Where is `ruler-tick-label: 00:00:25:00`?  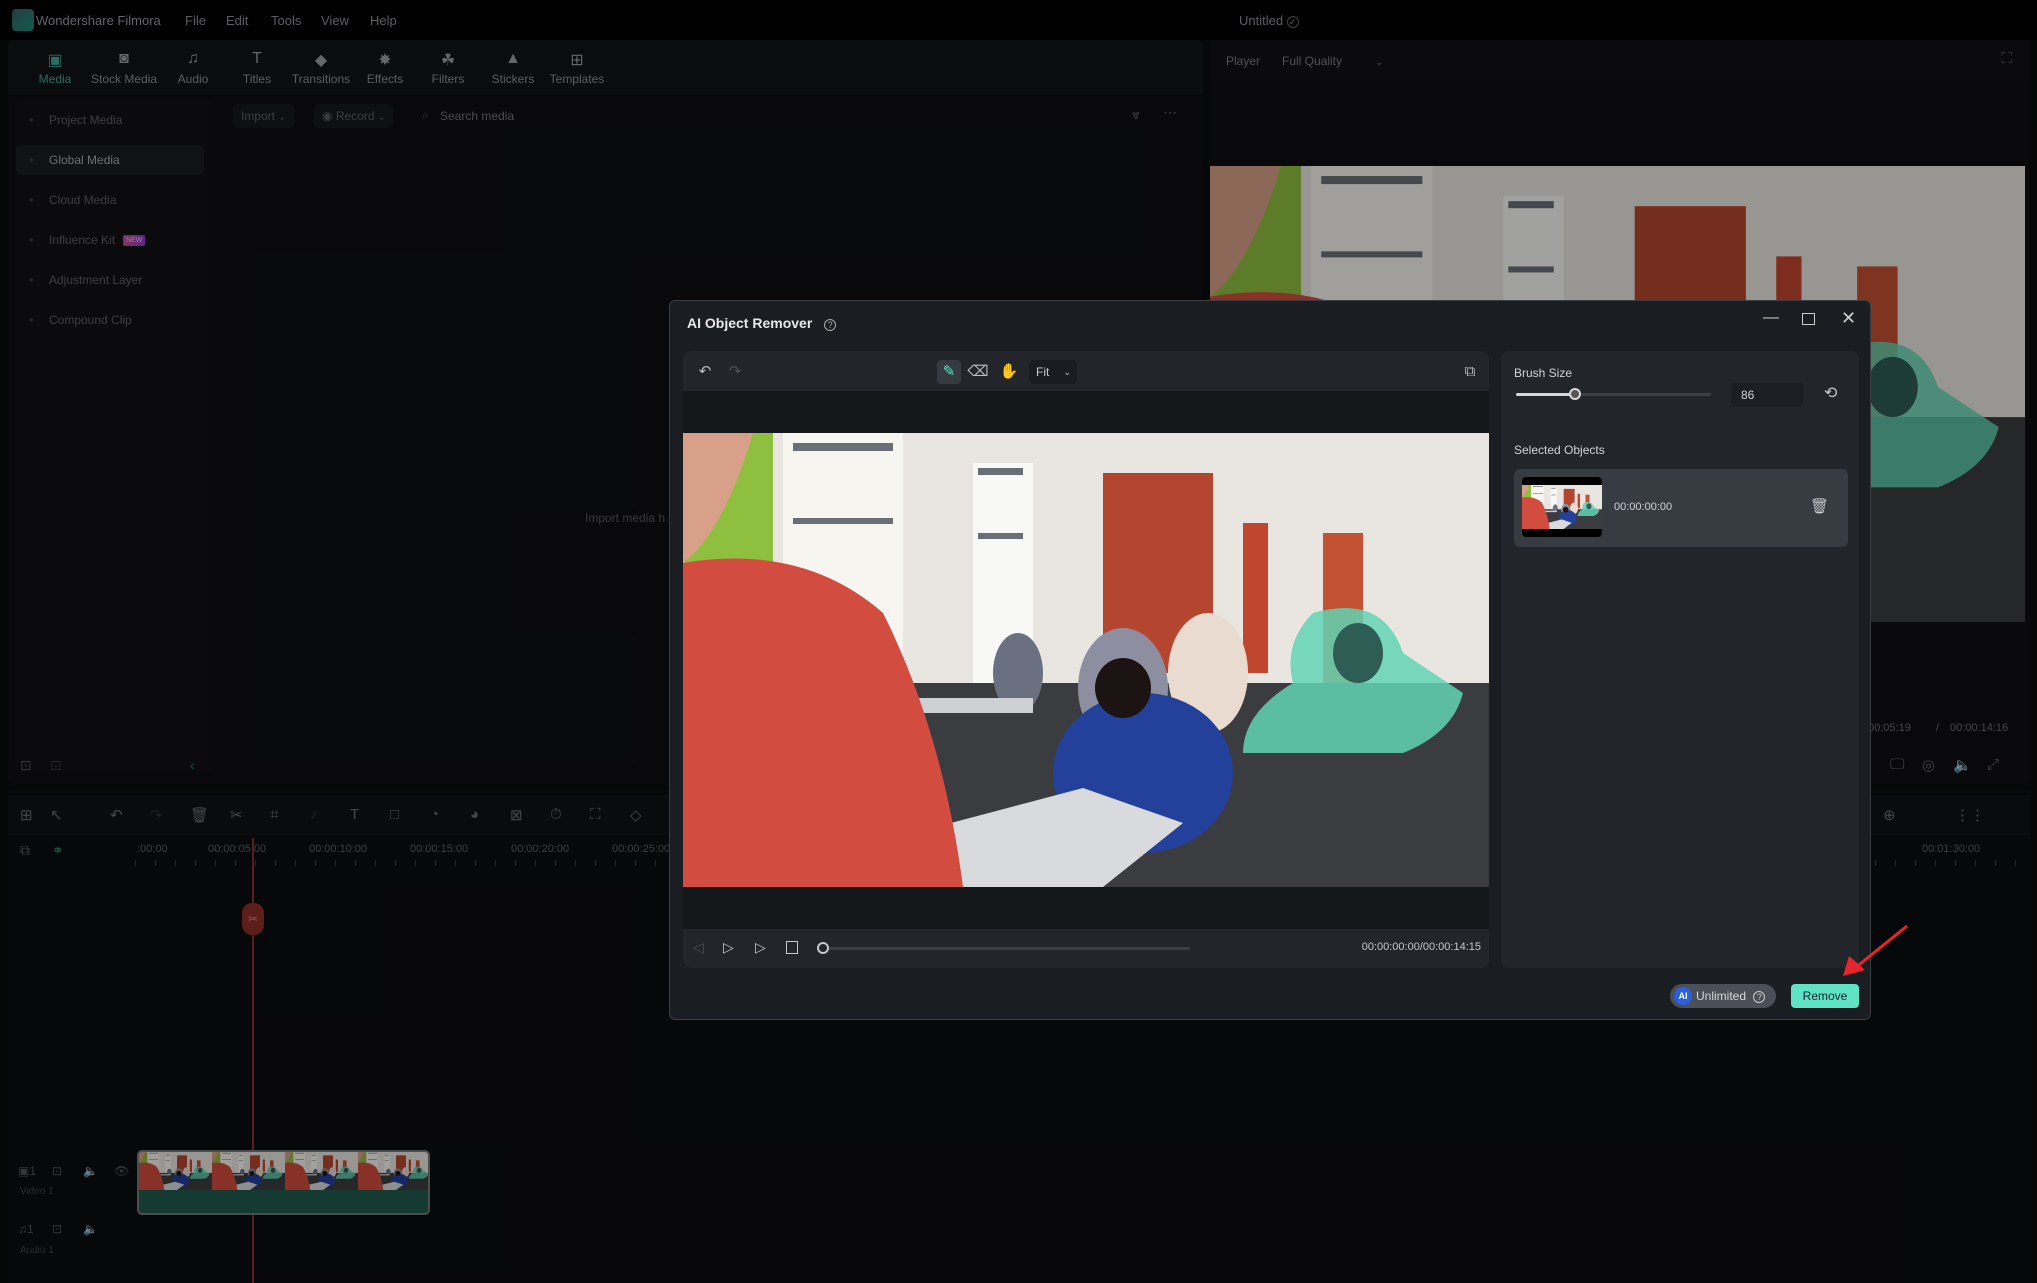 ruler-tick-label: 00:00:25:00 is located at coordinates (641, 849).